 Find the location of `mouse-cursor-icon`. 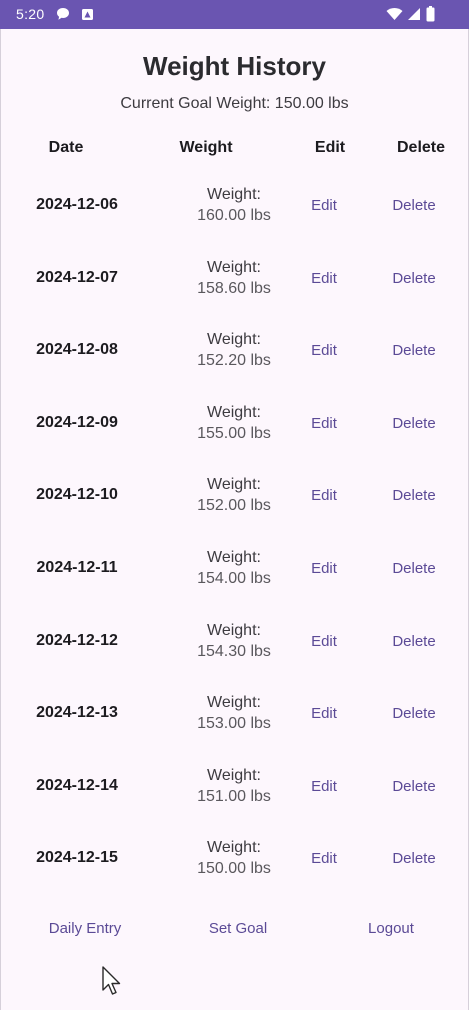

mouse-cursor-icon is located at coordinates (111, 980).